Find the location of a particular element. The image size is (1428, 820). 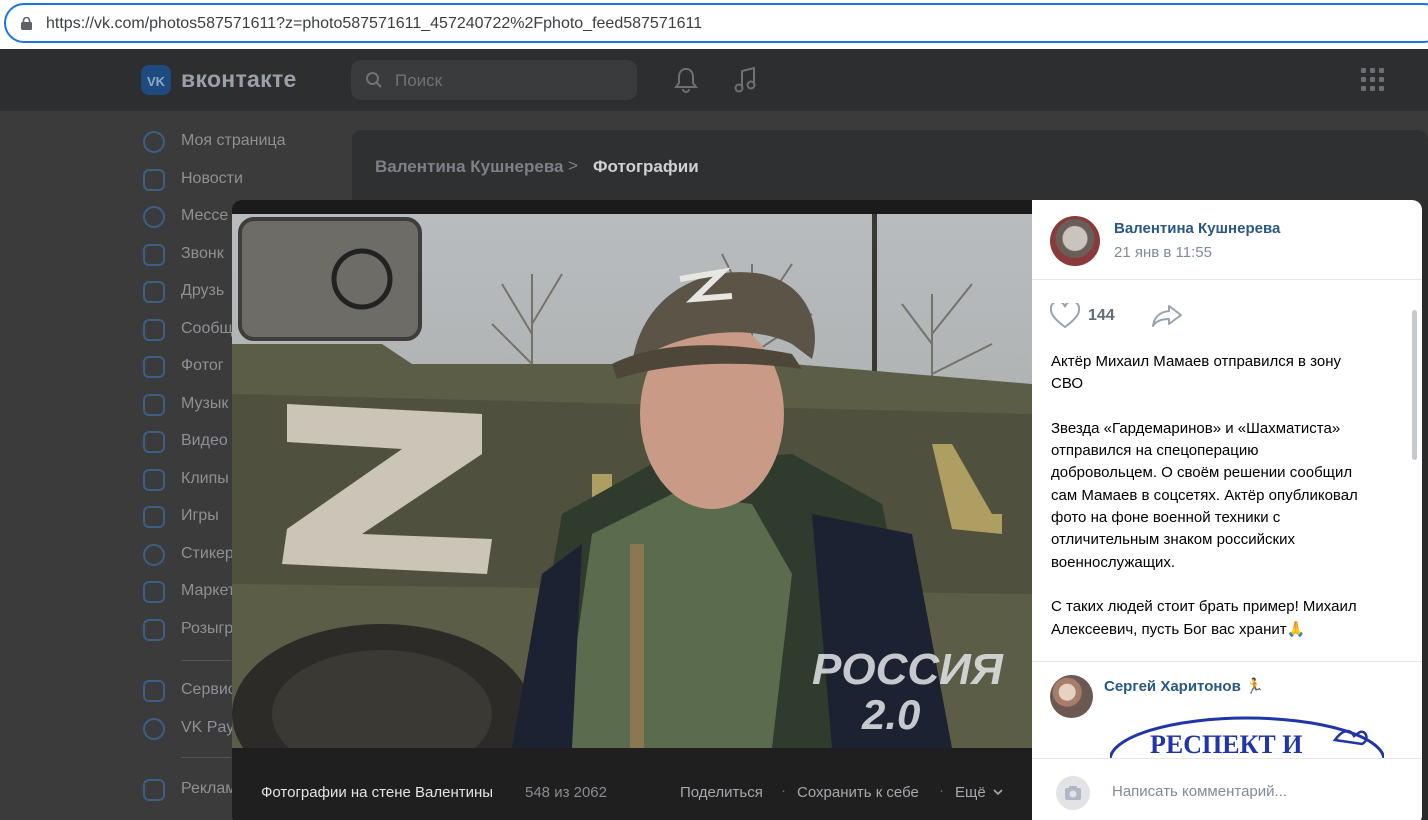

sidebar-item-my-page: Моя страница is located at coordinates (218, 143).